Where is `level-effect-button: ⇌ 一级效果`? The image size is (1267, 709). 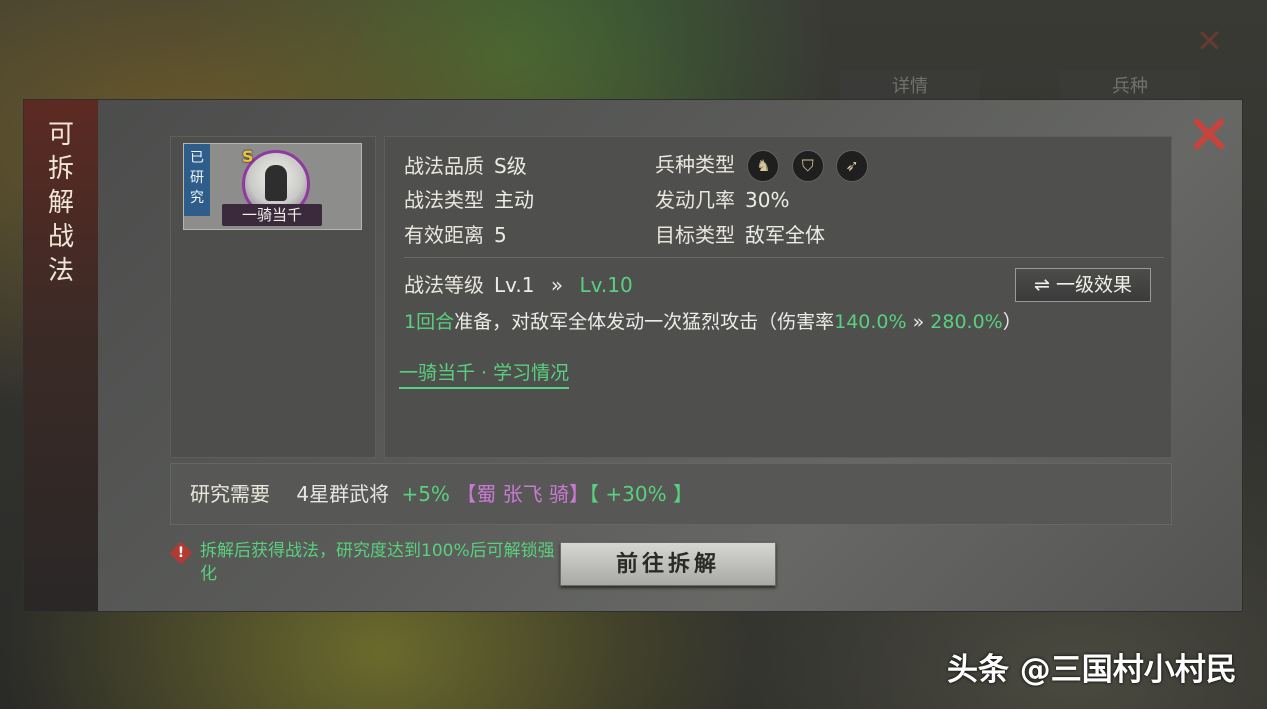 level-effect-button: ⇌ 一级效果 is located at coordinates (1083, 285).